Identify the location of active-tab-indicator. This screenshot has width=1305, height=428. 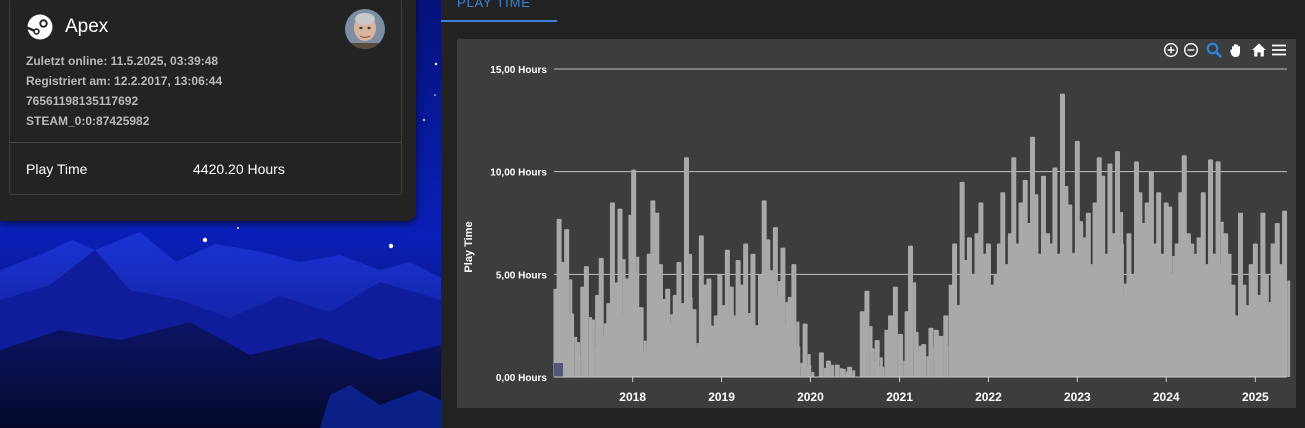
(499, 21).